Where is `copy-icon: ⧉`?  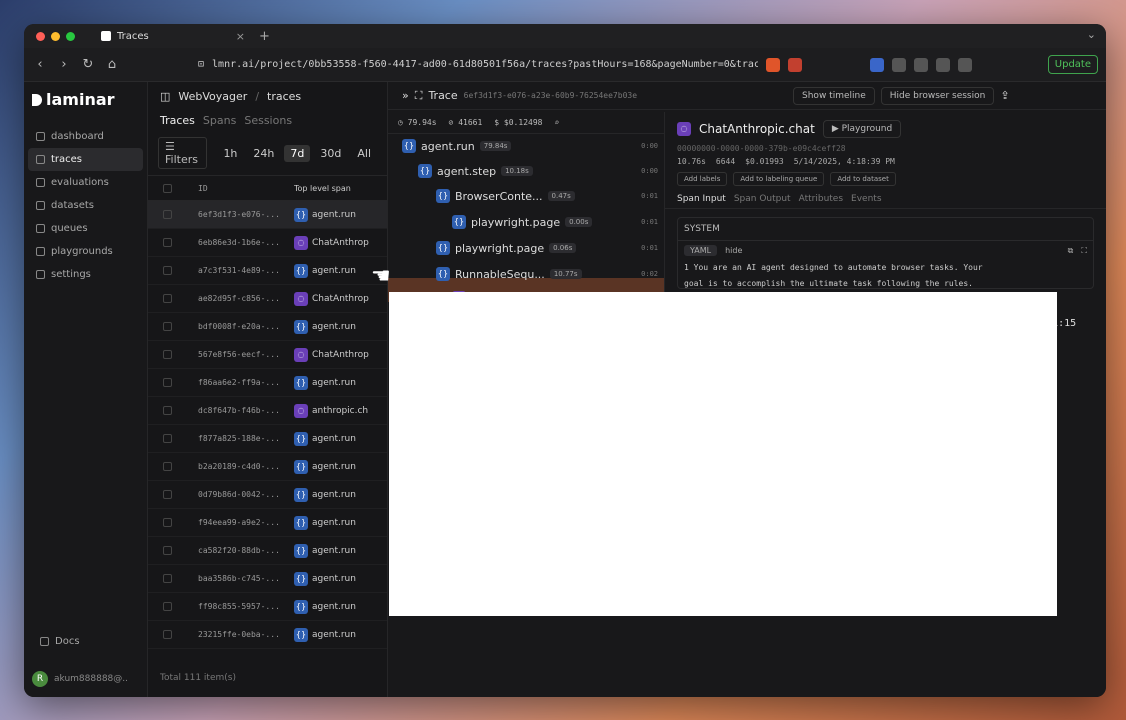 copy-icon: ⧉ is located at coordinates (1071, 251).